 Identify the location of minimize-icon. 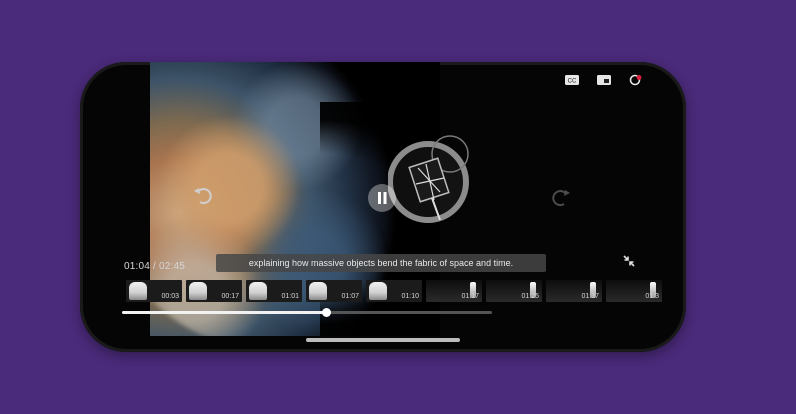
(629, 261).